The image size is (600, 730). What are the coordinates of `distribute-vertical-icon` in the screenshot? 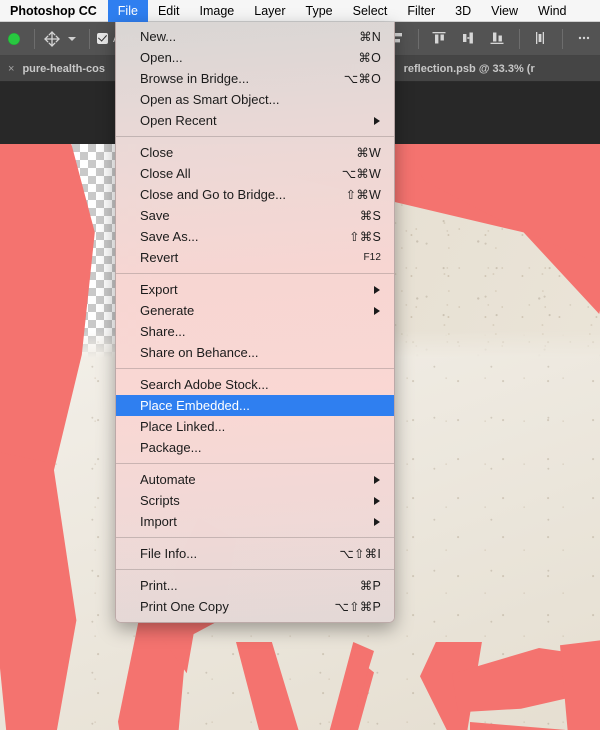 It's located at (541, 39).